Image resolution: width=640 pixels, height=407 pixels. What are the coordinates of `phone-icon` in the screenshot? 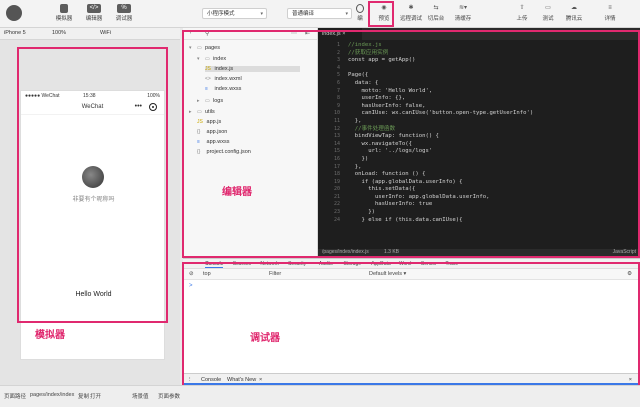 It's located at (64, 8).